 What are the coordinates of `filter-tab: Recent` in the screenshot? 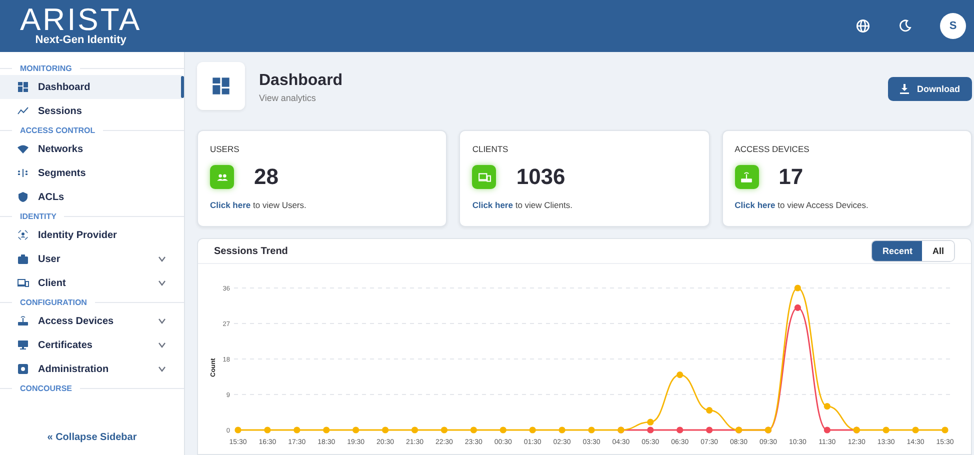 It's located at (897, 251).